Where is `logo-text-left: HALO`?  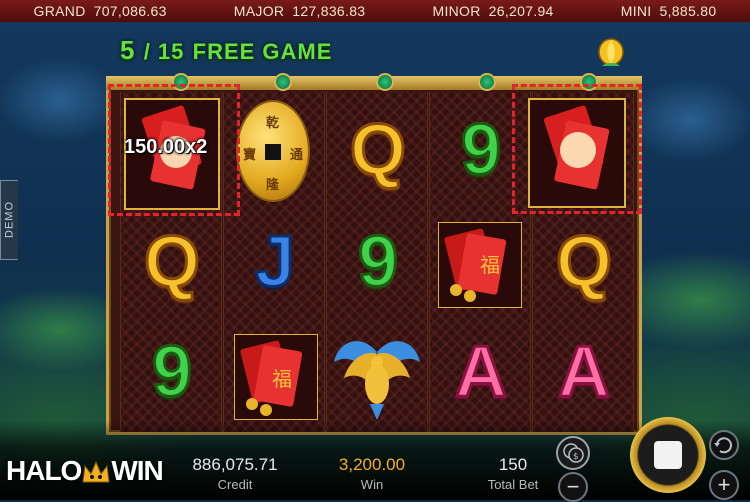
logo-text-left: HALO is located at coordinates (44, 470).